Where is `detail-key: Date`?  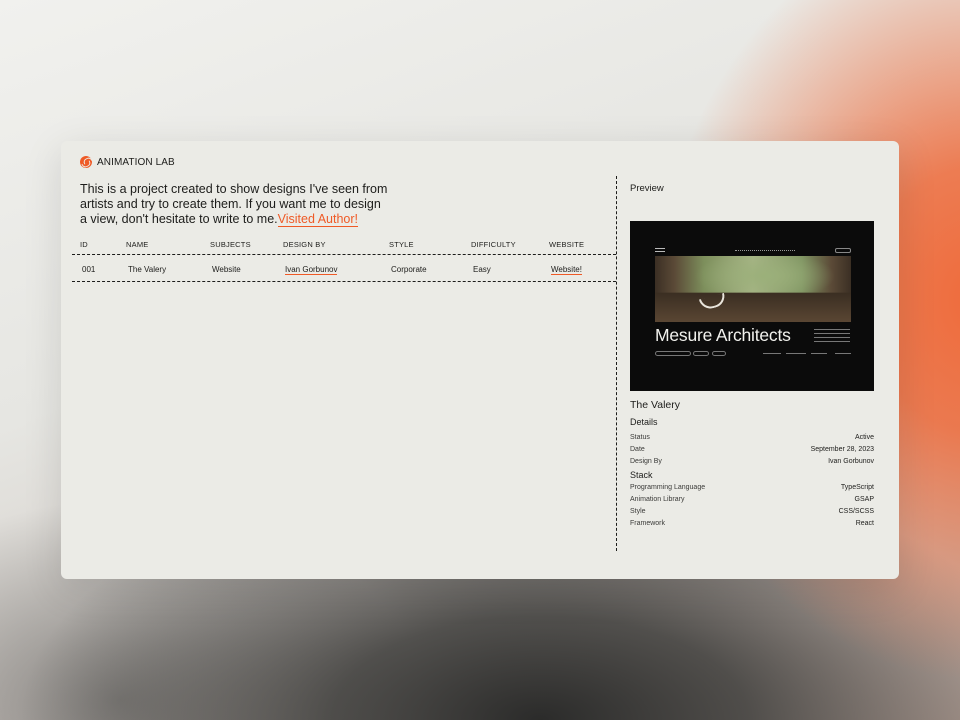 detail-key: Date is located at coordinates (637, 449).